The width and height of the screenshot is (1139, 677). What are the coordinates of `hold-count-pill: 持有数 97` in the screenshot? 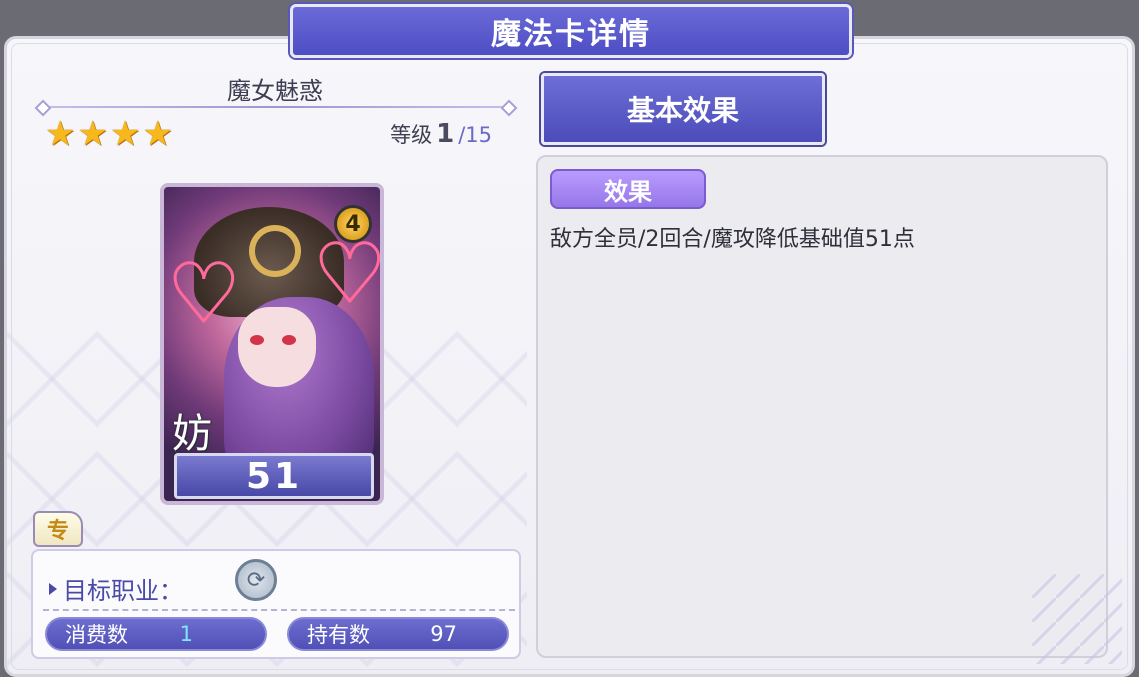 It's located at (398, 634).